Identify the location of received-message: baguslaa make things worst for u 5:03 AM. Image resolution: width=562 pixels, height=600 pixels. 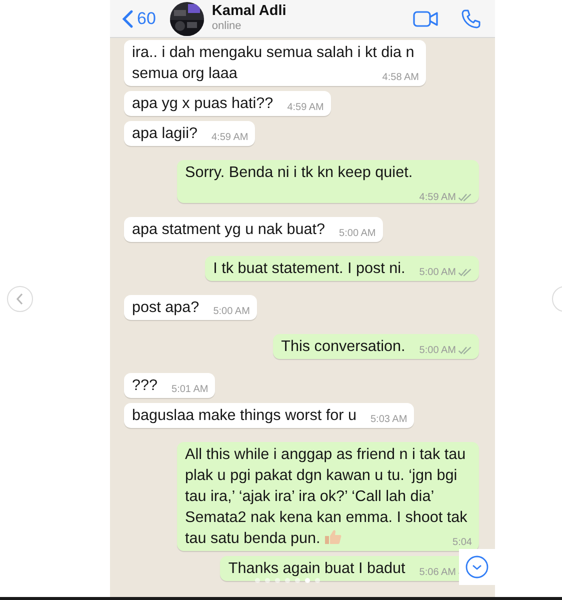
(269, 415).